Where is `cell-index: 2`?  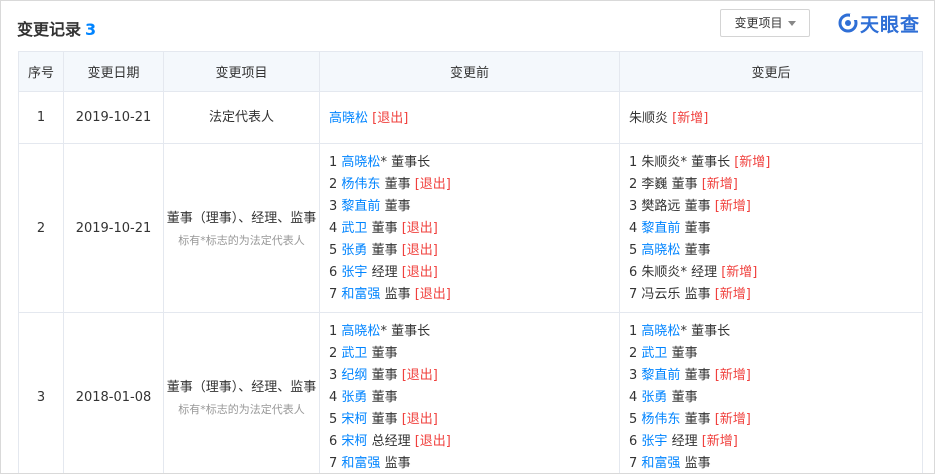
cell-index: 2 is located at coordinates (41, 228).